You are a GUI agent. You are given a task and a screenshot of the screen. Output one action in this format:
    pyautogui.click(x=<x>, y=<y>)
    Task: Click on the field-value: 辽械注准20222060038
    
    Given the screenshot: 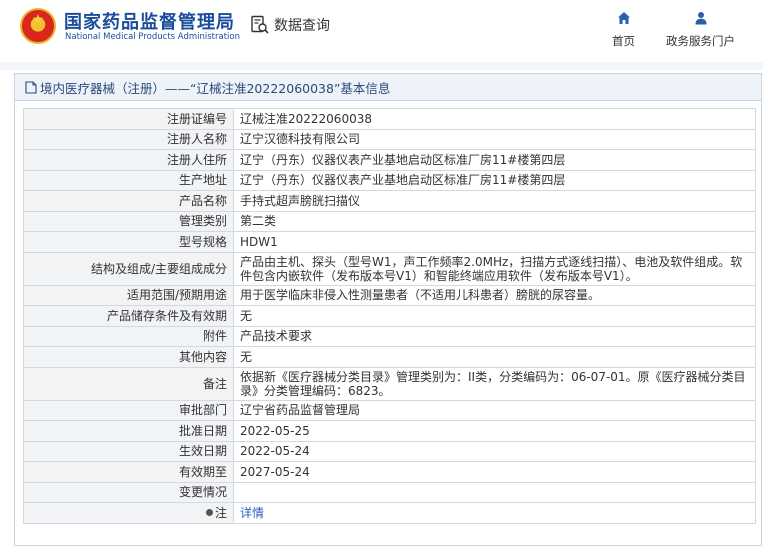 What is the action you would take?
    pyautogui.click(x=494, y=119)
    